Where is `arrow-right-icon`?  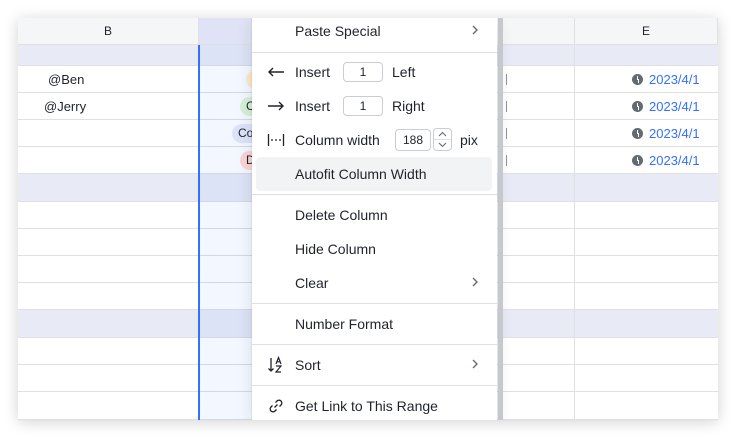
arrow-right-icon is located at coordinates (276, 106).